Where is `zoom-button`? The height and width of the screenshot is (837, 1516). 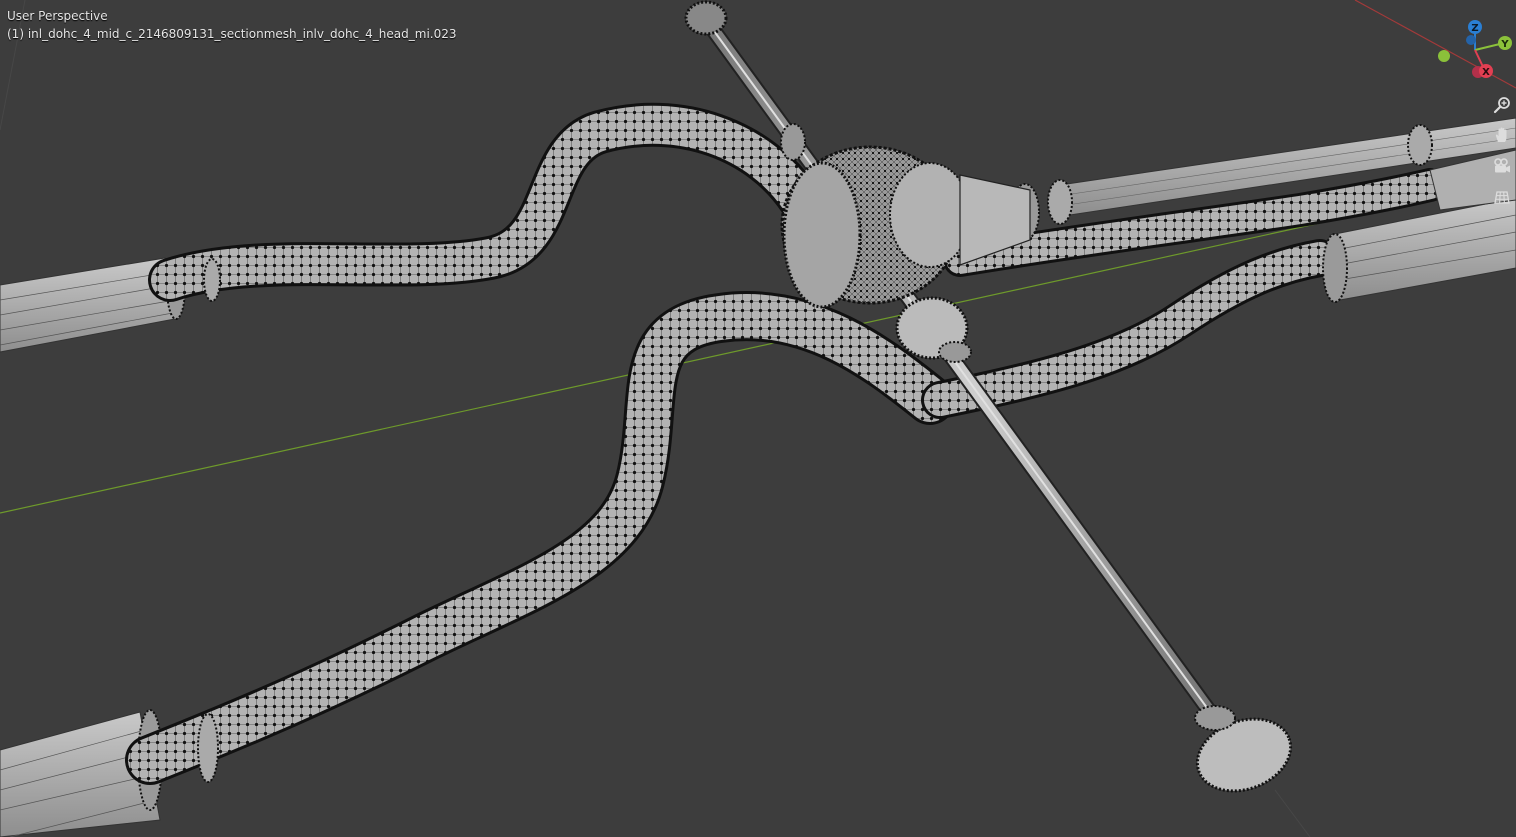
zoom-button is located at coordinates (1502, 105).